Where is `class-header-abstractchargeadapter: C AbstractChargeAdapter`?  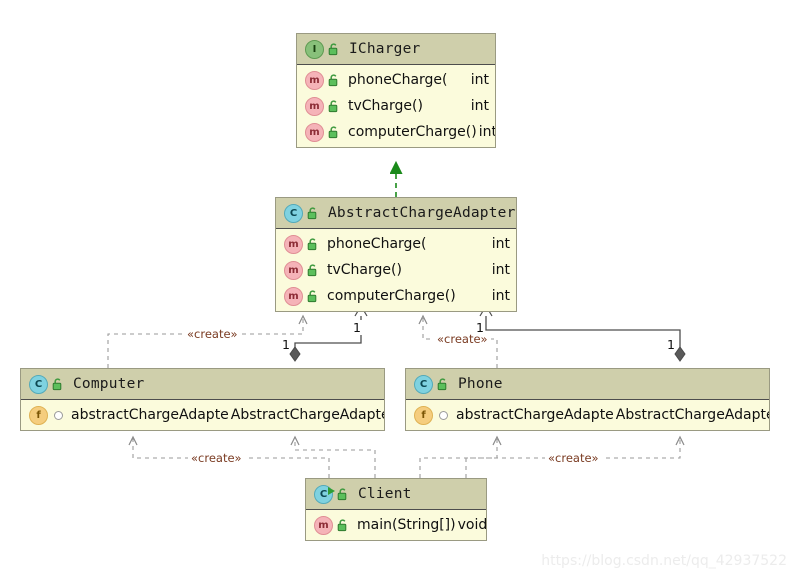 class-header-abstractchargeadapter: C AbstractChargeAdapter is located at coordinates (396, 213).